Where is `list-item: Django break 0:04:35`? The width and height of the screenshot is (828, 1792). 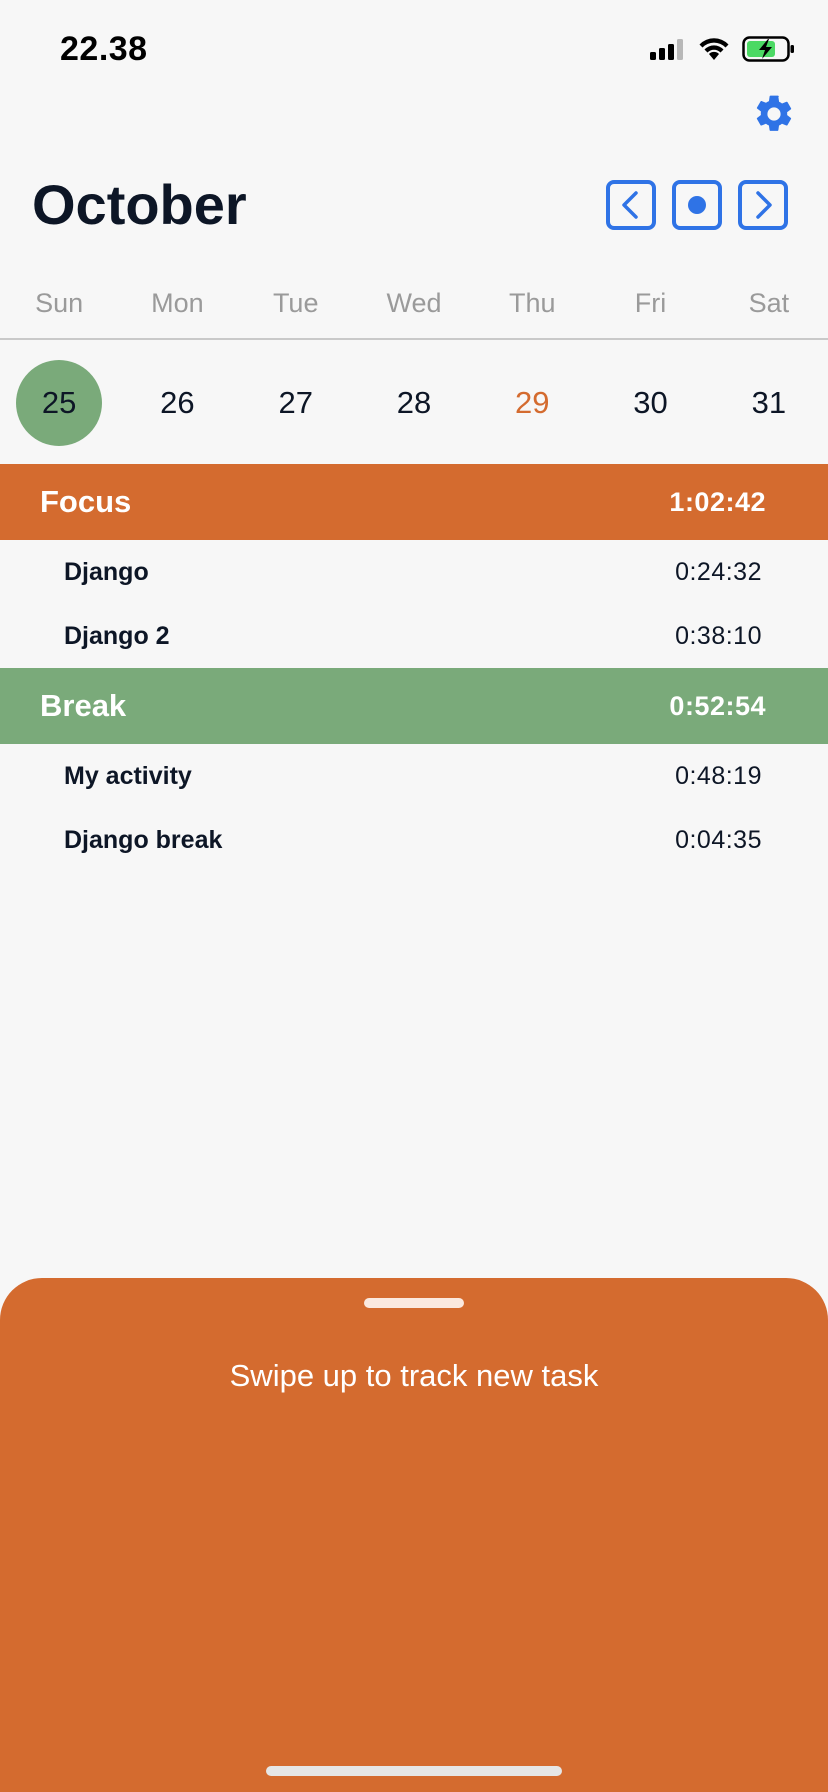 list-item: Django break 0:04:35 is located at coordinates (414, 840).